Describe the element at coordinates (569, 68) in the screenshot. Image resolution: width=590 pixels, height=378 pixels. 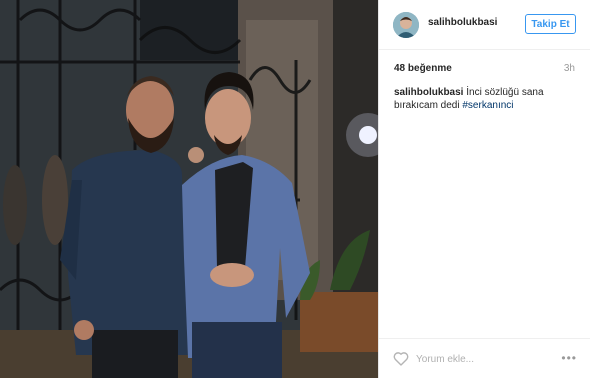
I see `post-timestamp: 3h` at that location.